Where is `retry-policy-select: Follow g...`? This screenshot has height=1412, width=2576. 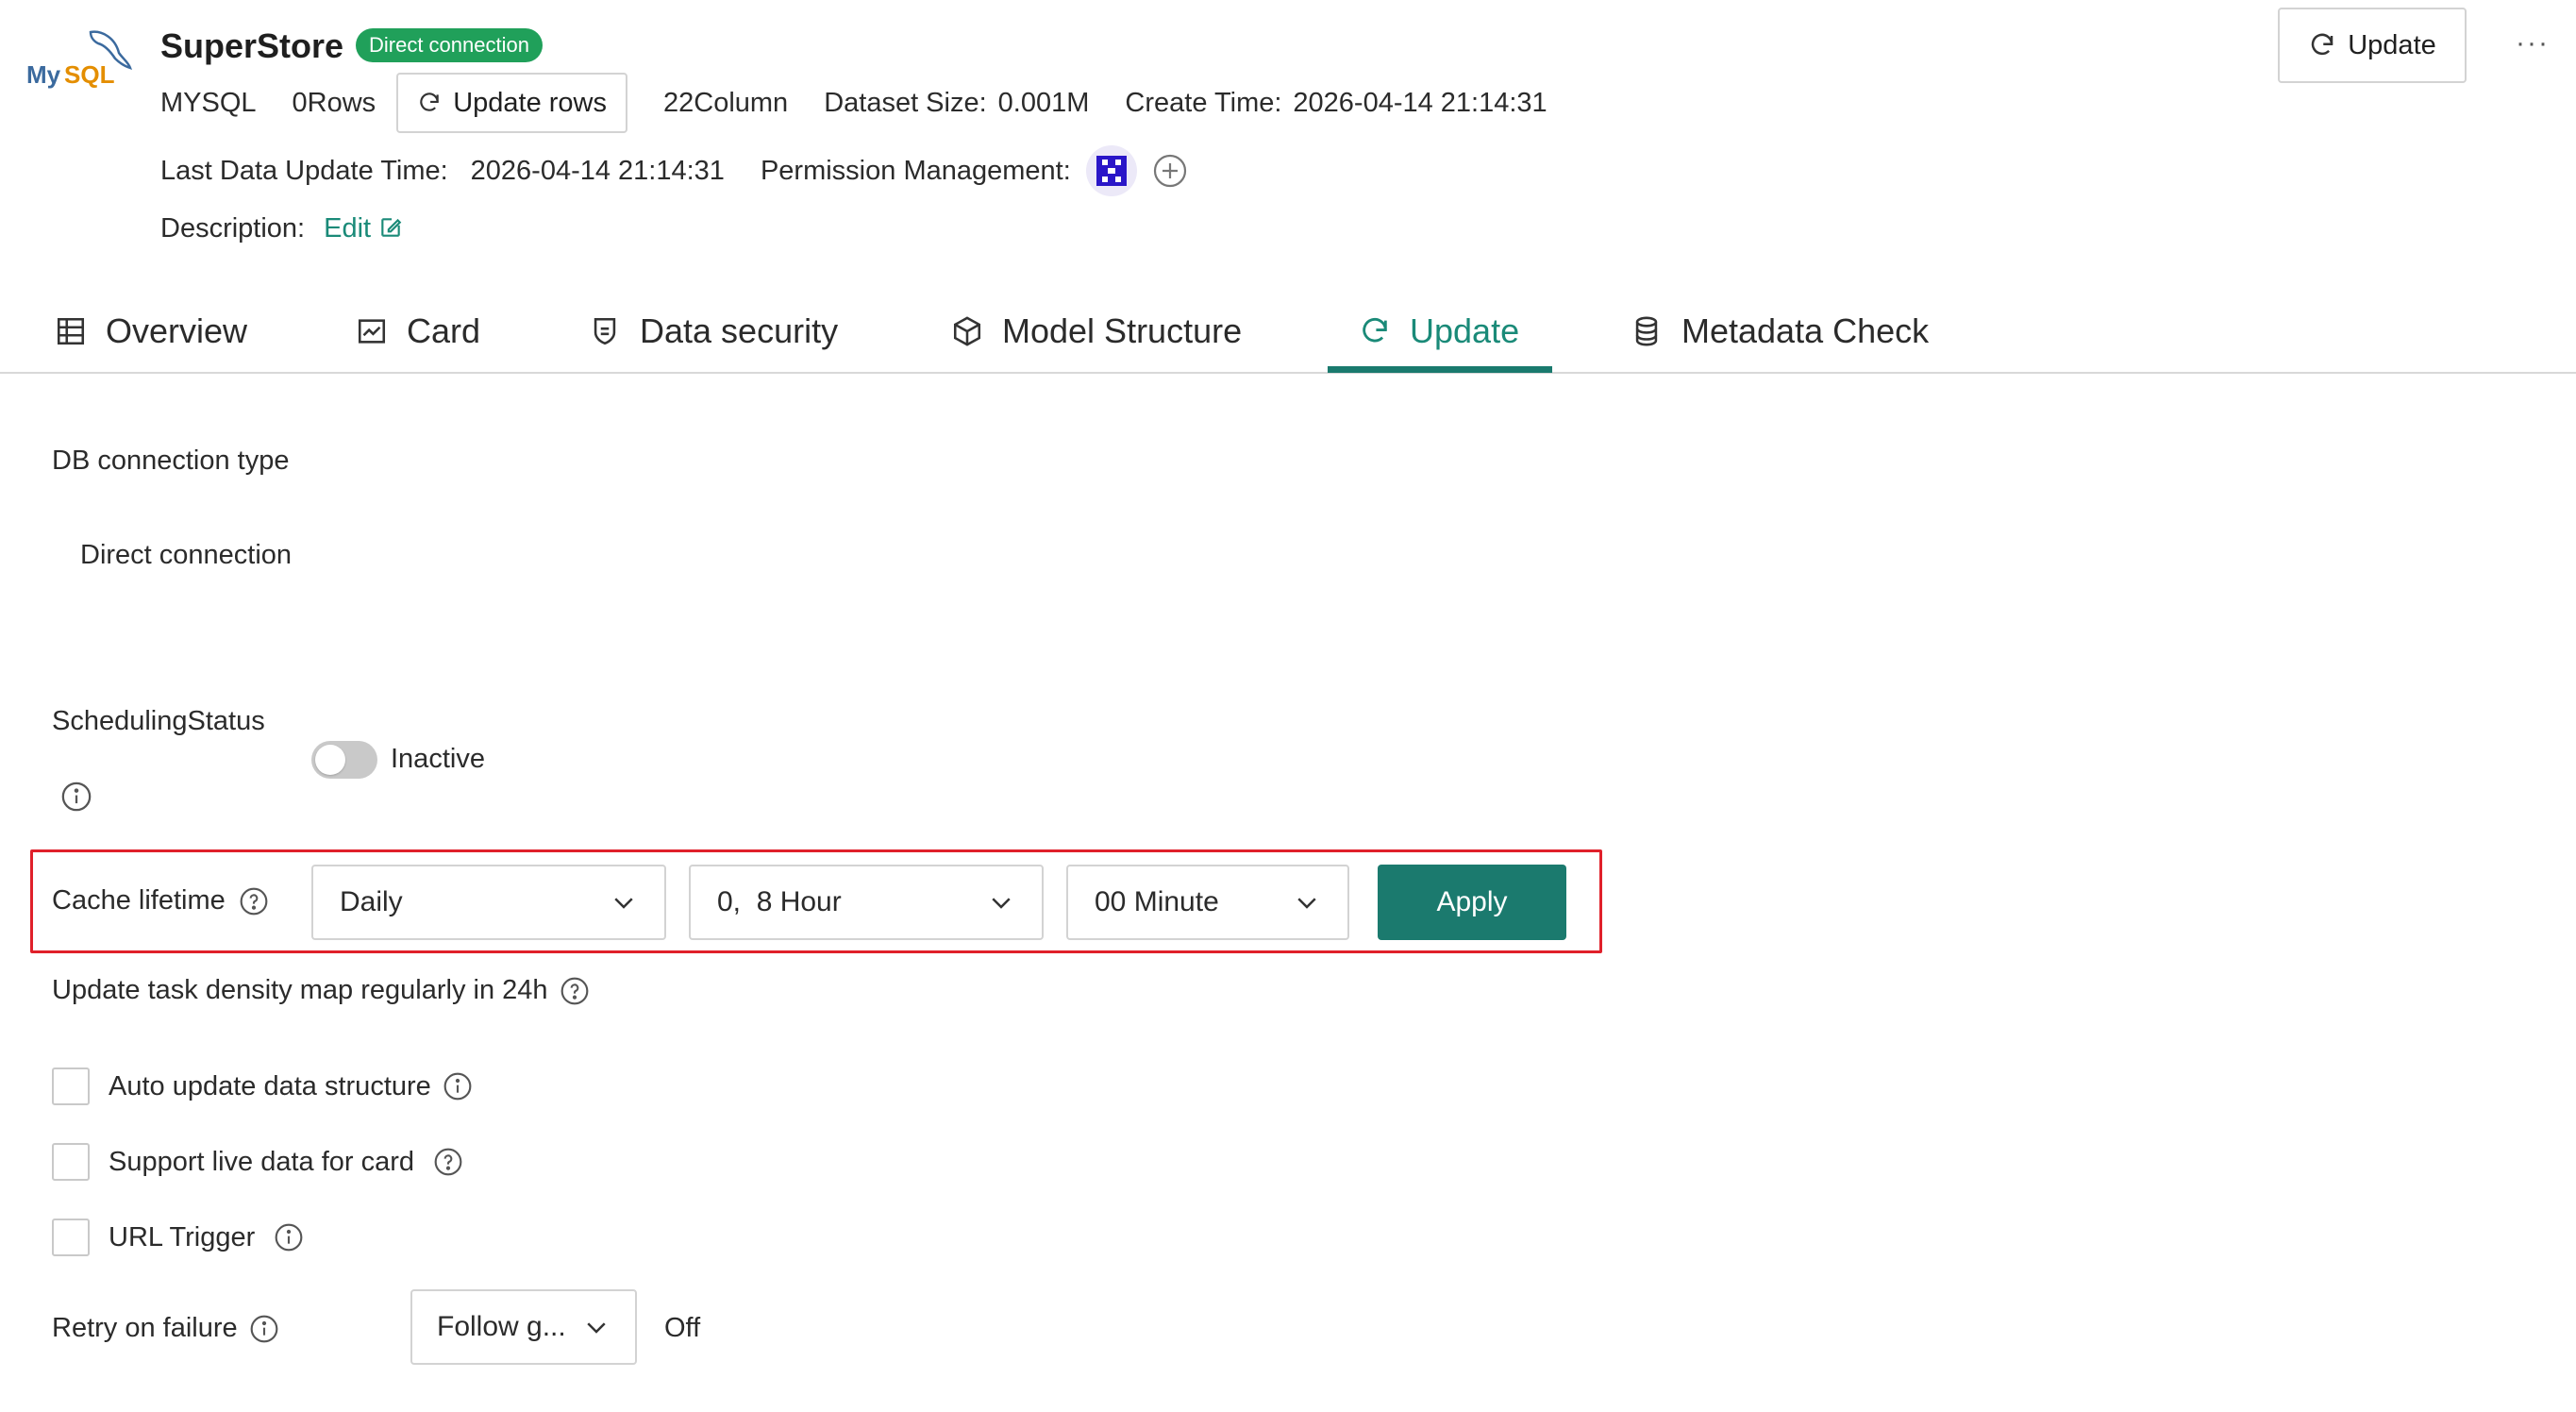
retry-policy-select: Follow g... is located at coordinates (523, 1327).